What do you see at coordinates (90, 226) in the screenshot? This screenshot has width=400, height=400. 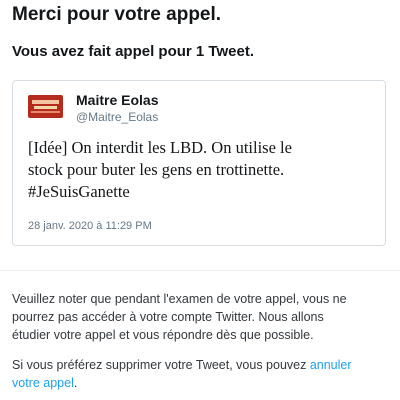 I see `tweet-timestamp: 28 janv. 2020 à 11:29 PM` at bounding box center [90, 226].